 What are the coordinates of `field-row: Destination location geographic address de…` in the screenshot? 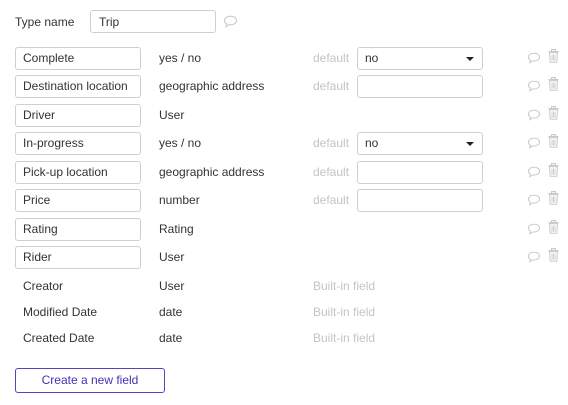 It's located at (284, 86).